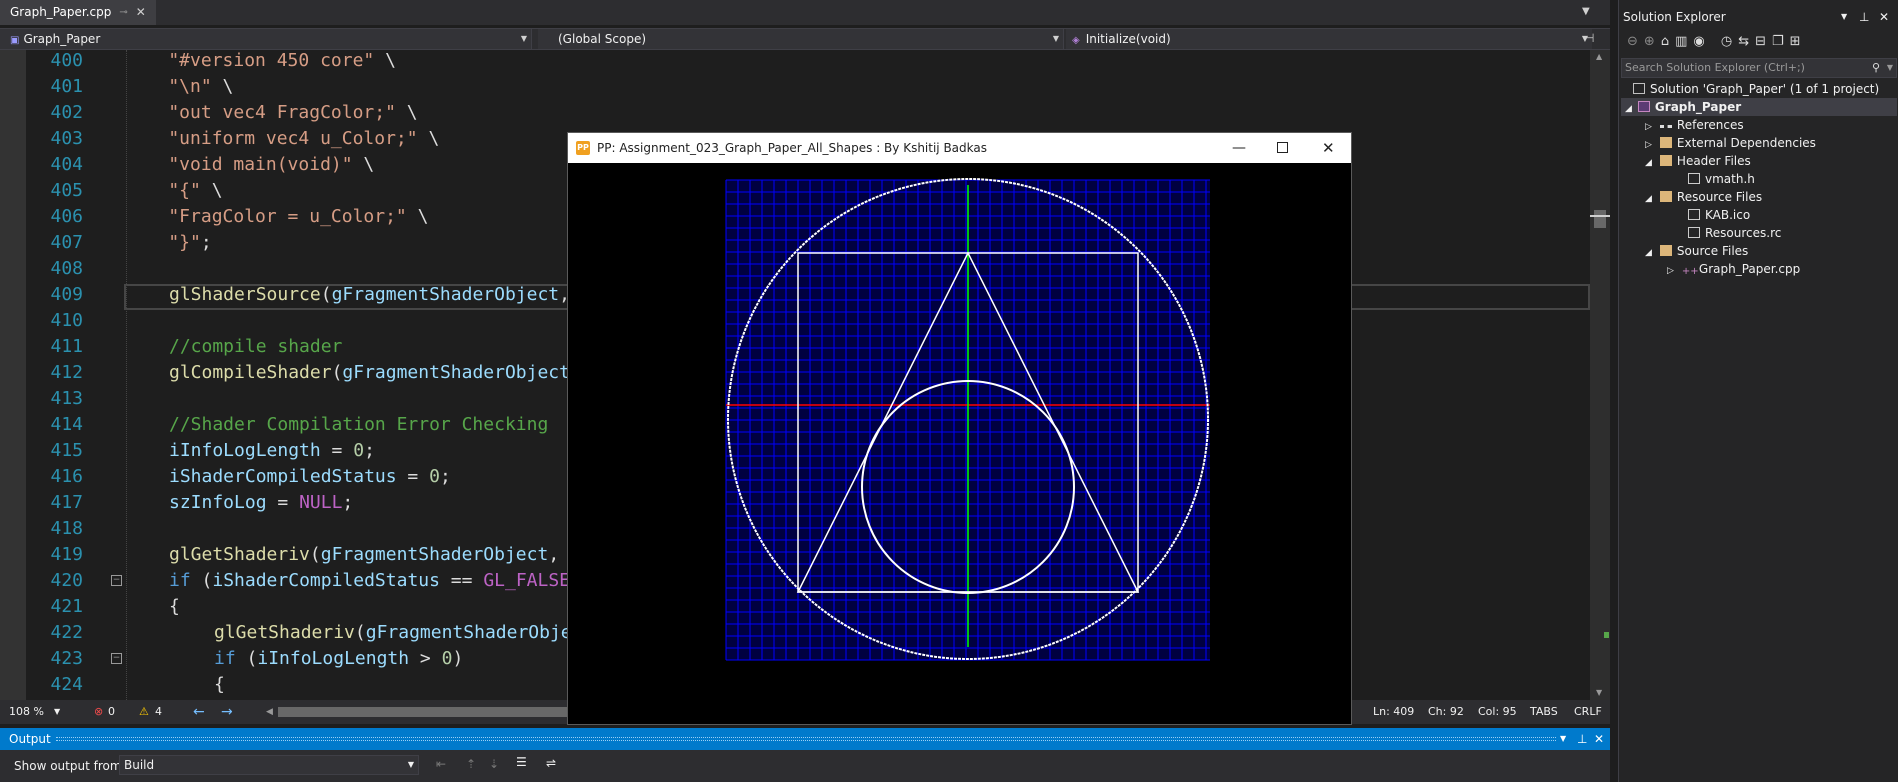 This screenshot has width=1898, height=782. What do you see at coordinates (1701, 41) in the screenshot?
I see `vs-icon: ◉` at bounding box center [1701, 41].